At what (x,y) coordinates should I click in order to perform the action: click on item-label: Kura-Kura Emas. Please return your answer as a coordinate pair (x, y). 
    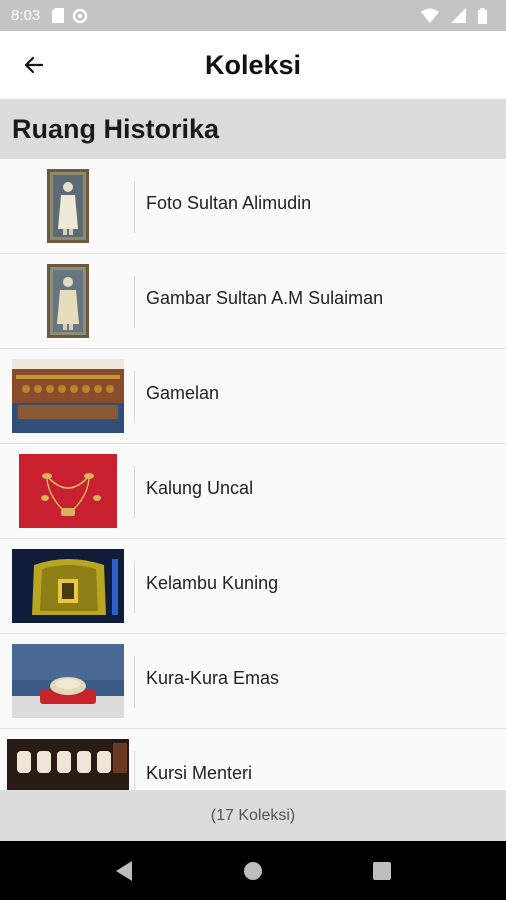
    Looking at the image, I should click on (213, 678).